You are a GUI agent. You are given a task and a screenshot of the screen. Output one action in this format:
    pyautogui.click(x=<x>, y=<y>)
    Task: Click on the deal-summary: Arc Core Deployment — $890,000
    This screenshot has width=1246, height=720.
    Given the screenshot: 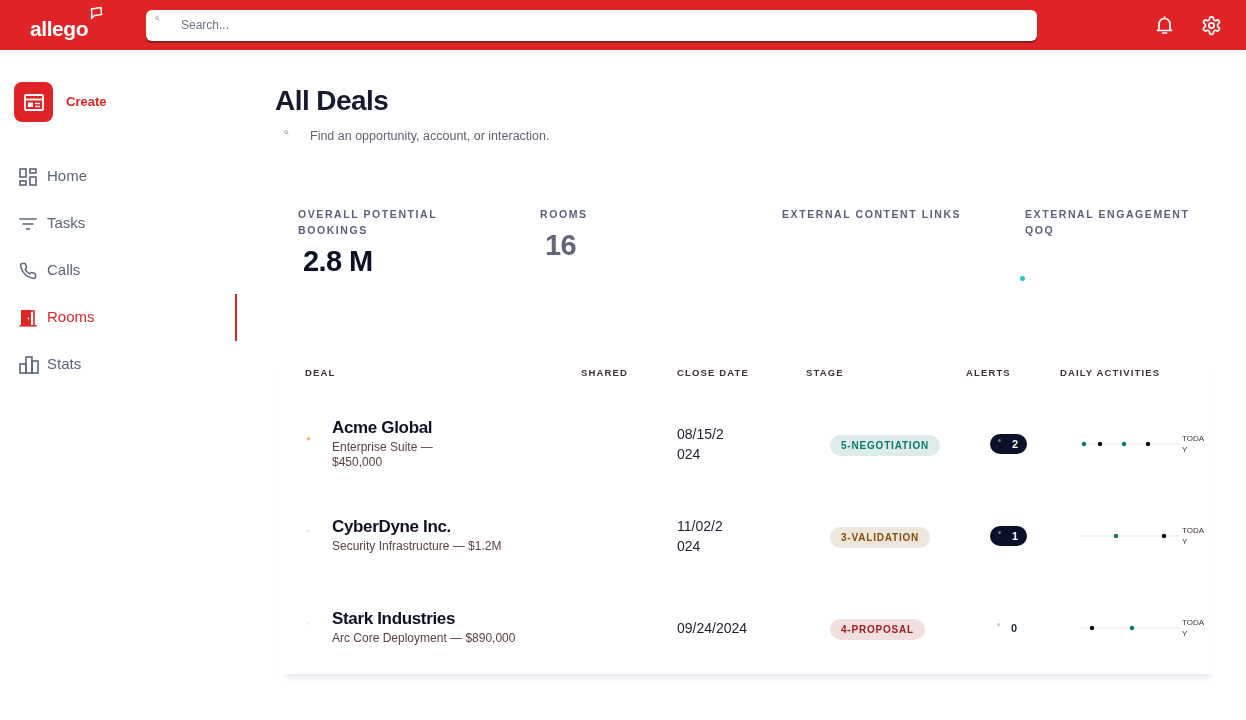 What is the action you would take?
    pyautogui.click(x=424, y=639)
    